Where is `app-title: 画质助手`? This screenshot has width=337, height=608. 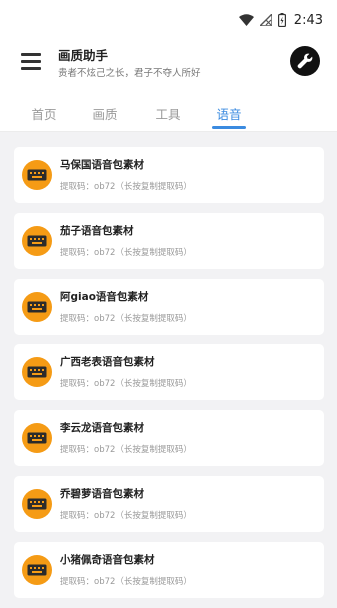 app-title: 画质助手 is located at coordinates (83, 55).